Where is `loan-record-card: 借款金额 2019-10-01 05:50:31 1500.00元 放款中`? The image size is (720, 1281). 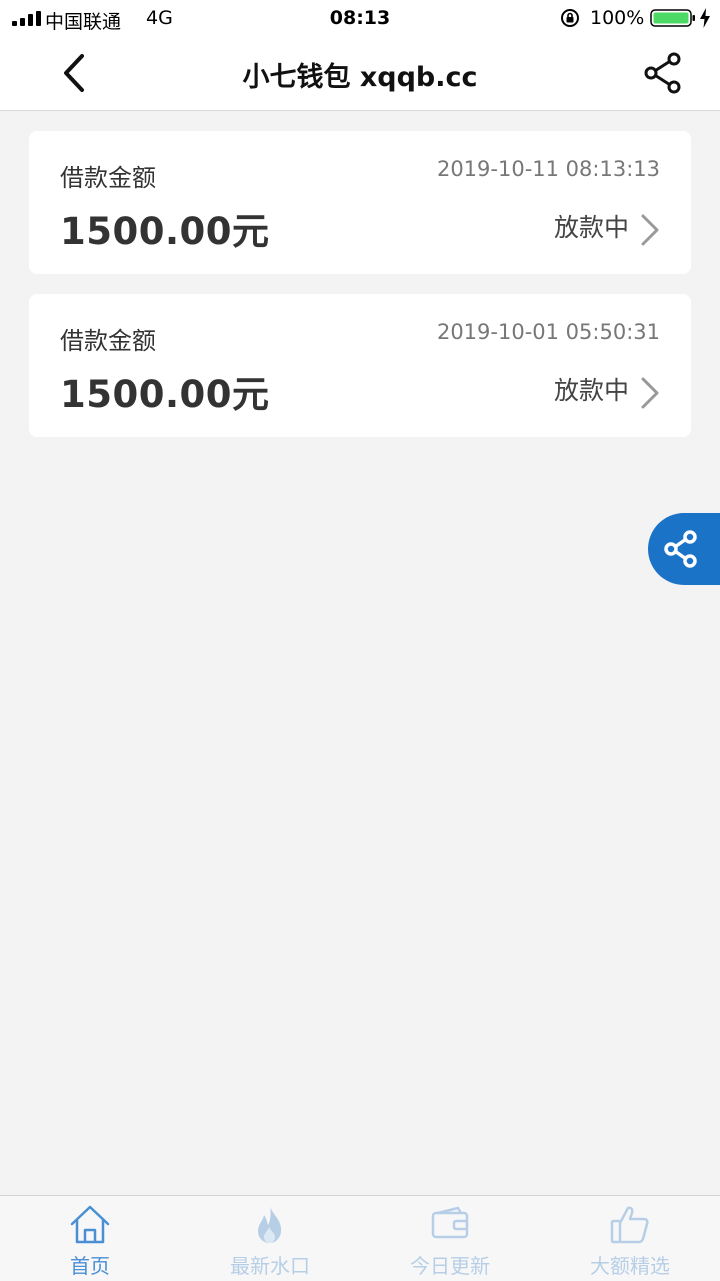
loan-record-card: 借款金额 2019-10-01 05:50:31 1500.00元 放款中 is located at coordinates (360, 365).